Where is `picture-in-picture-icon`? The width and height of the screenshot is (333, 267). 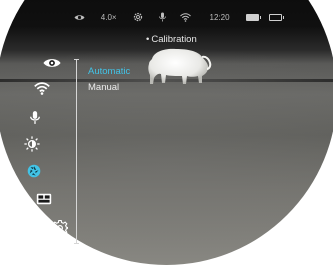
picture-in-picture-icon is located at coordinates (44, 199).